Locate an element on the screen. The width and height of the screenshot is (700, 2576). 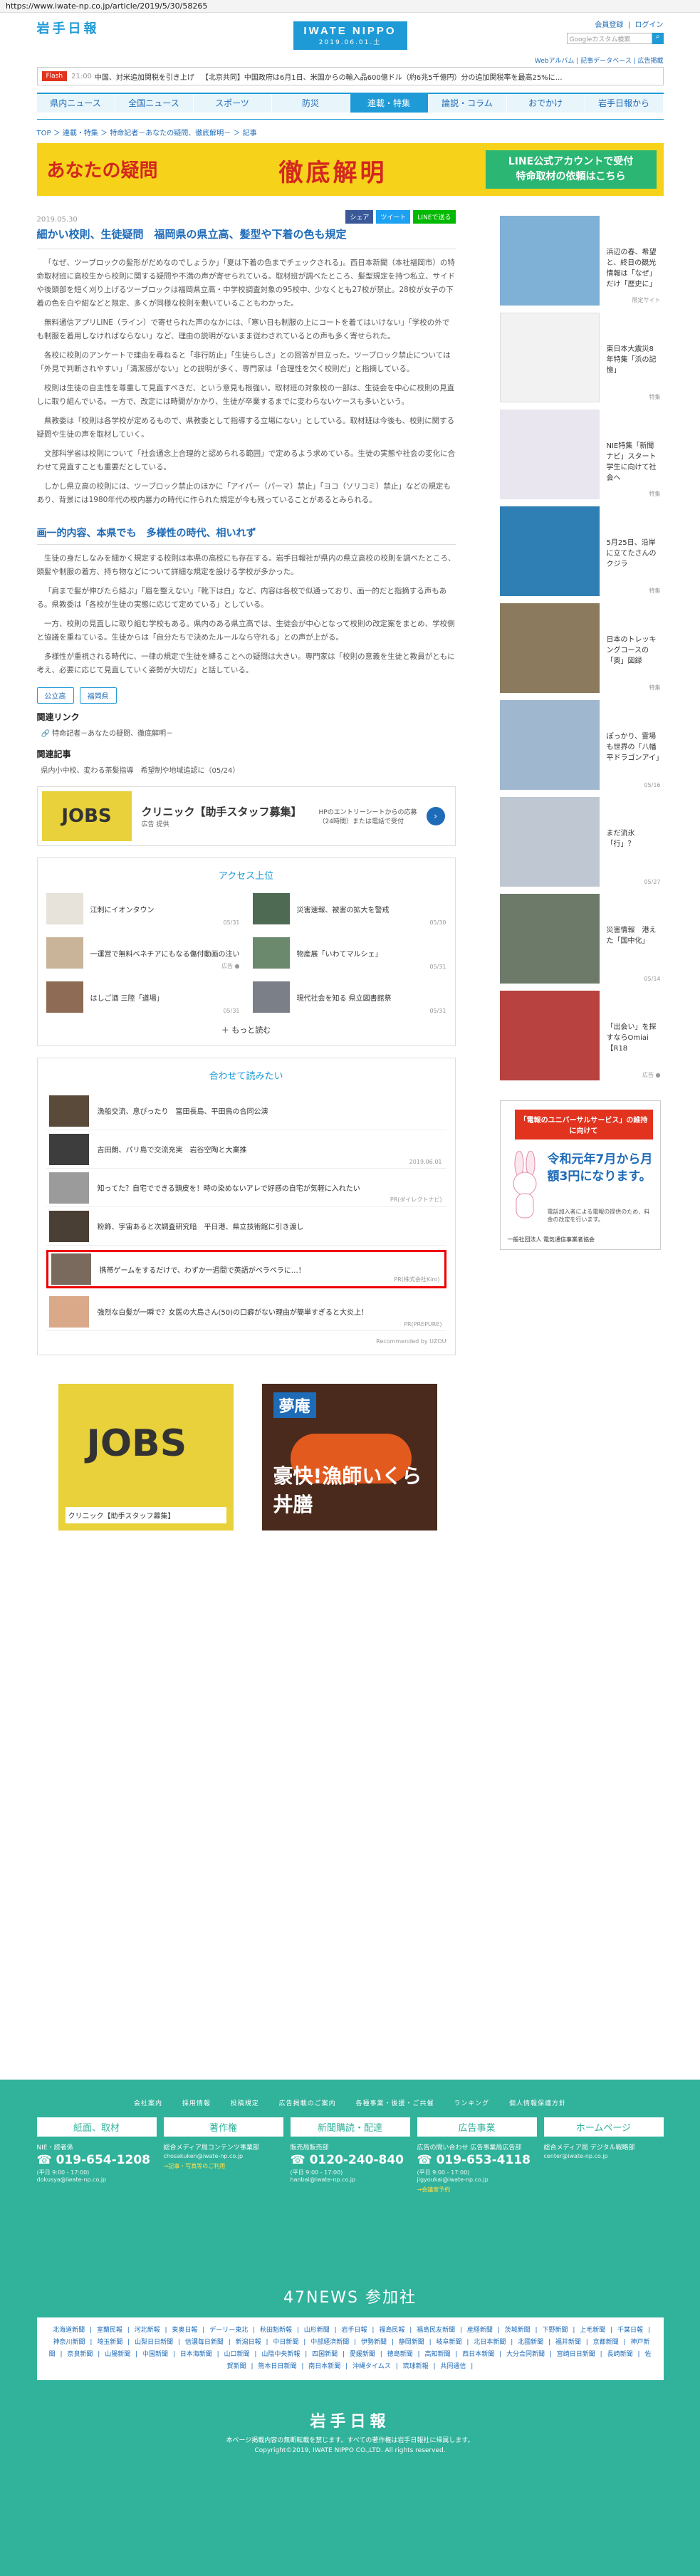
partner-paper-link: 北海道新聞 is located at coordinates (69, 2330).